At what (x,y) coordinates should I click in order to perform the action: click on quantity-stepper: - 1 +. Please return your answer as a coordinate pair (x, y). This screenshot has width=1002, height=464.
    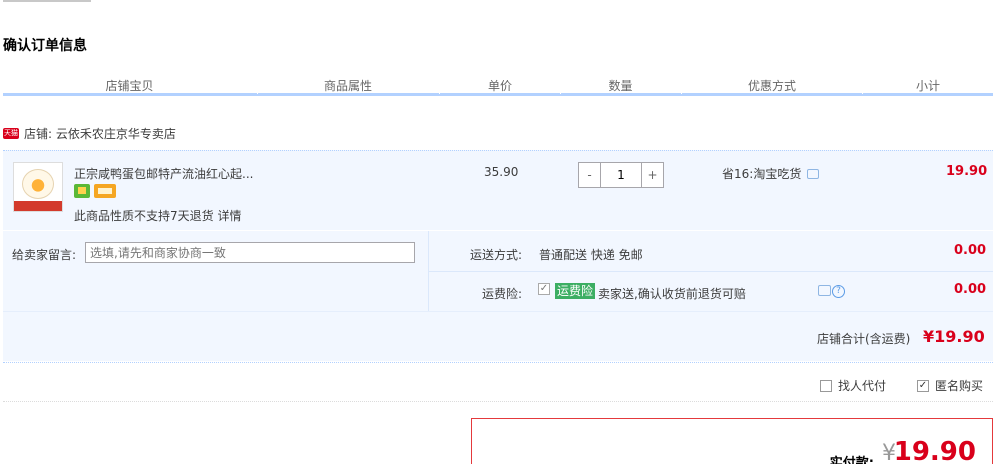
    Looking at the image, I should click on (621, 175).